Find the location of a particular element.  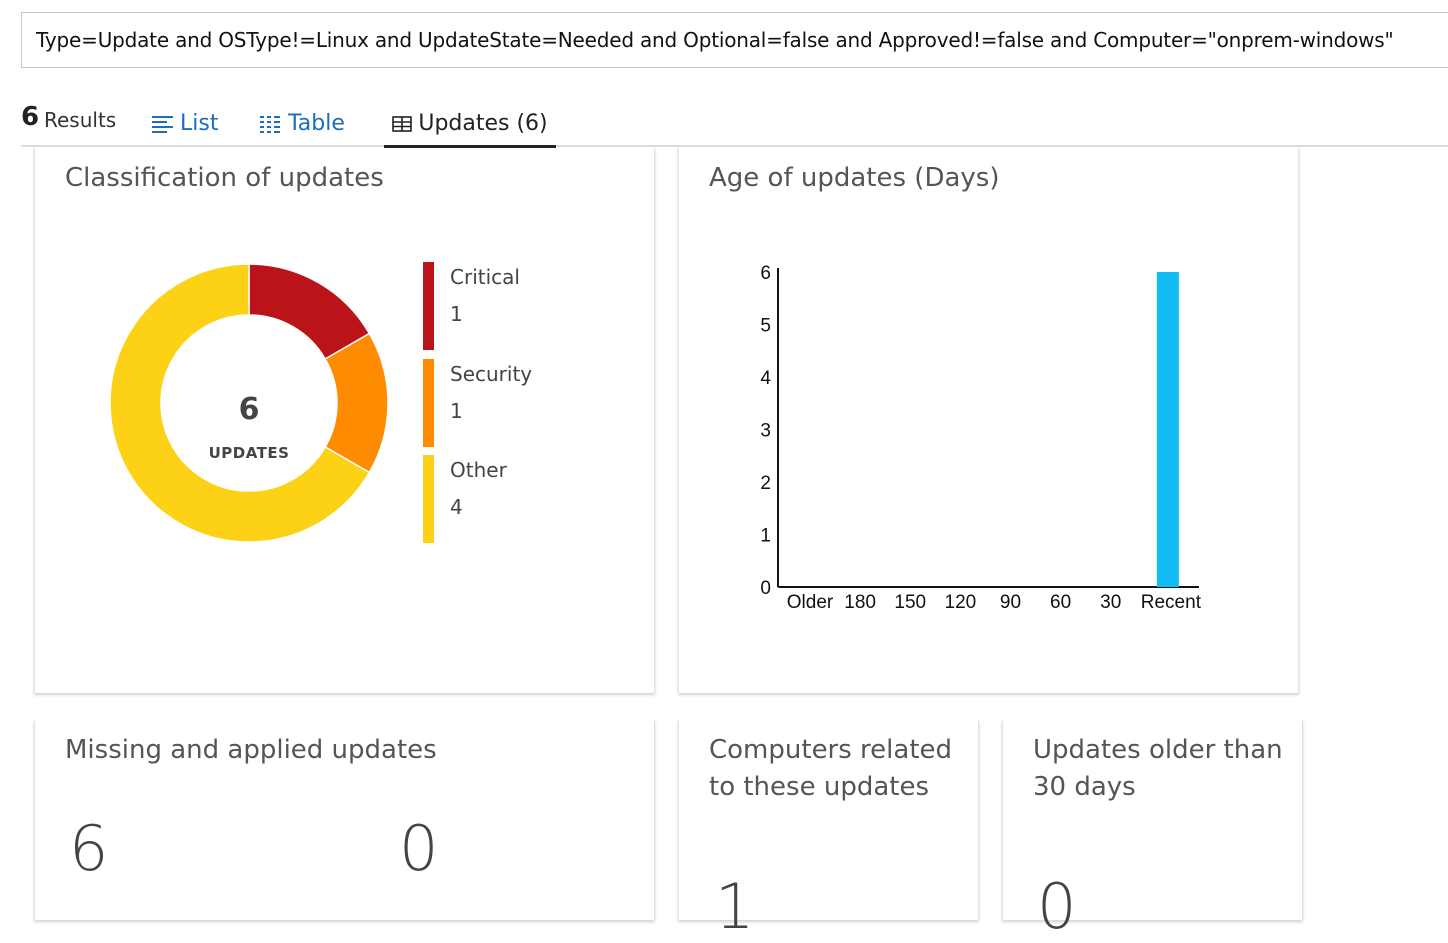

missing-applied-title: Missing and applied updates is located at coordinates (251, 750).